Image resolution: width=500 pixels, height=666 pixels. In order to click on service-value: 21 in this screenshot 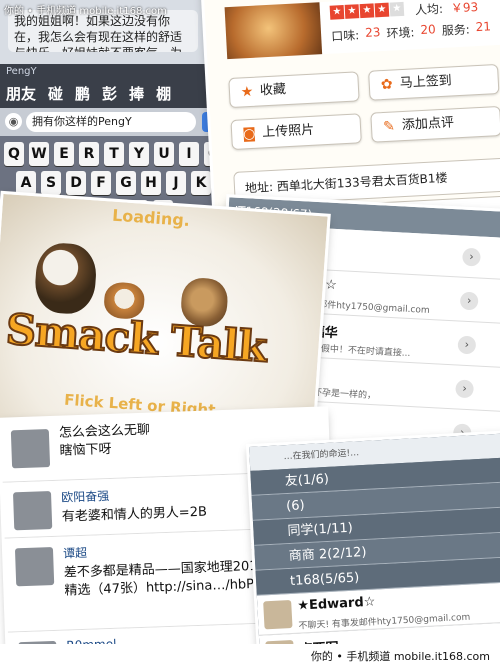, I will do `click(483, 27)`.